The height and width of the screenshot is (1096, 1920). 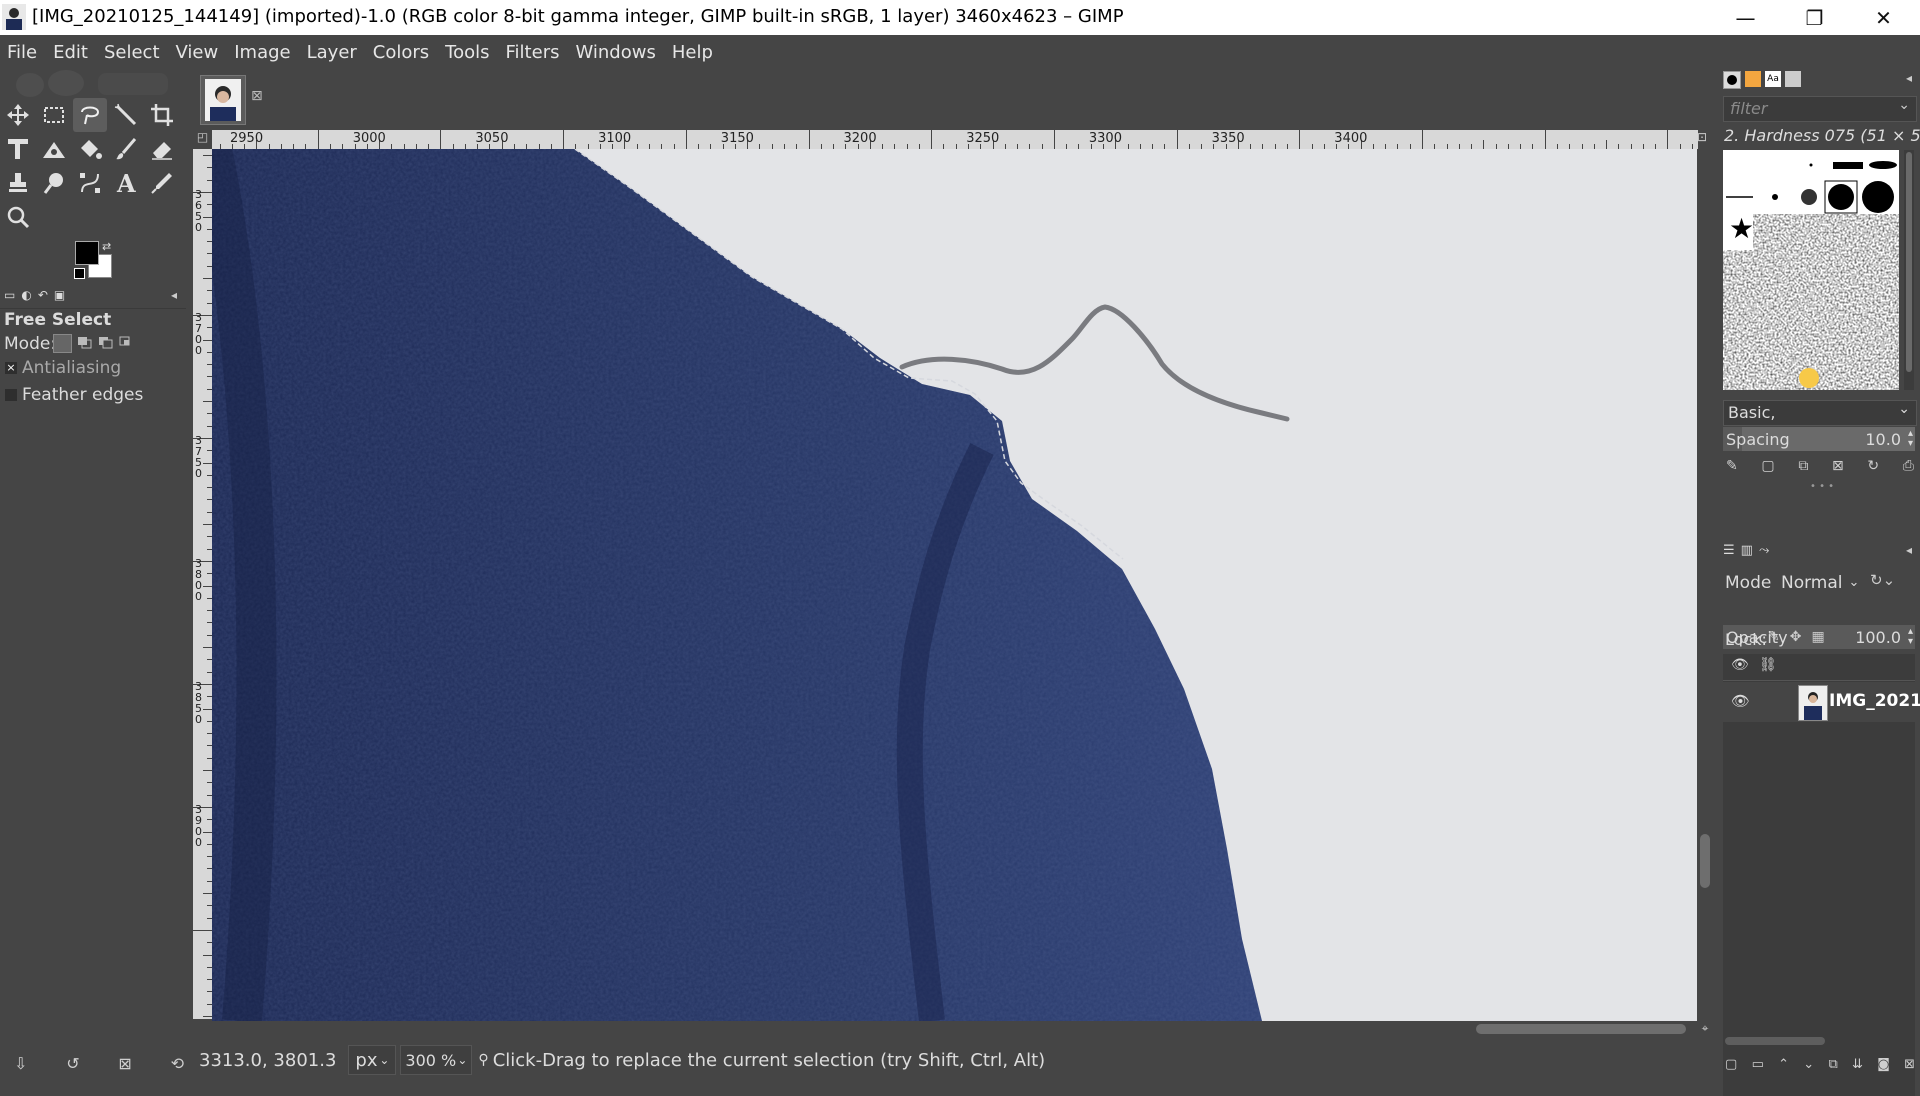 What do you see at coordinates (124, 1063) in the screenshot?
I see `delete-options-icon: ⊠` at bounding box center [124, 1063].